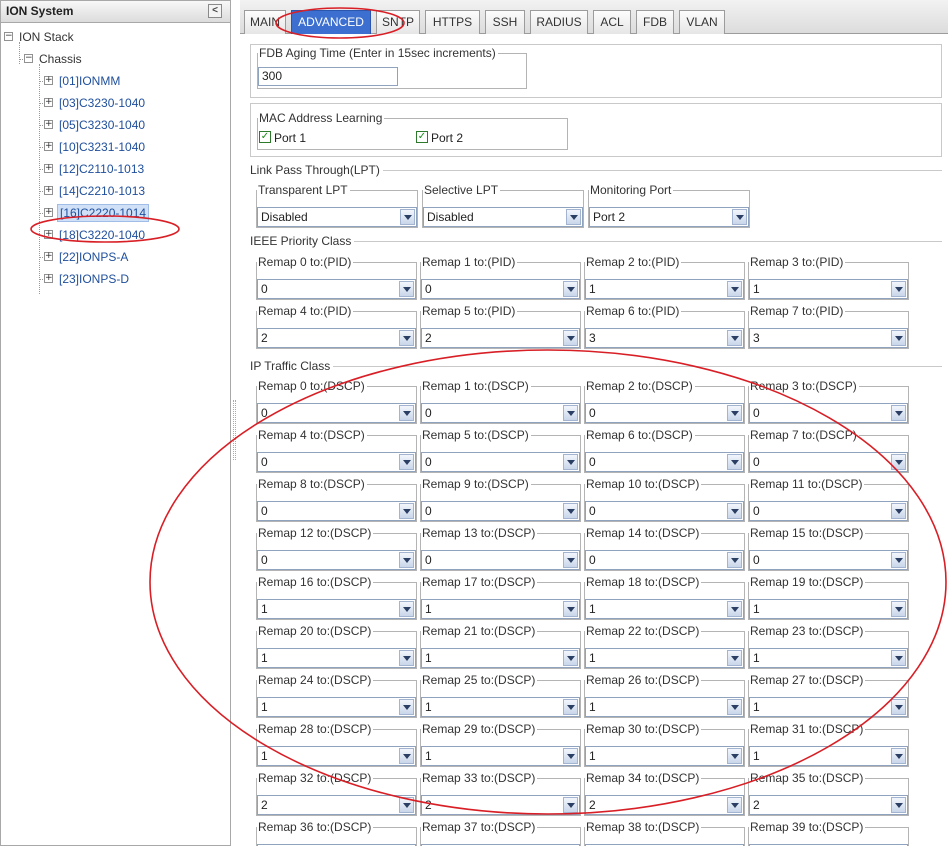 This screenshot has width=948, height=846. I want to click on monitoring-port-select: Port 2, so click(669, 217).